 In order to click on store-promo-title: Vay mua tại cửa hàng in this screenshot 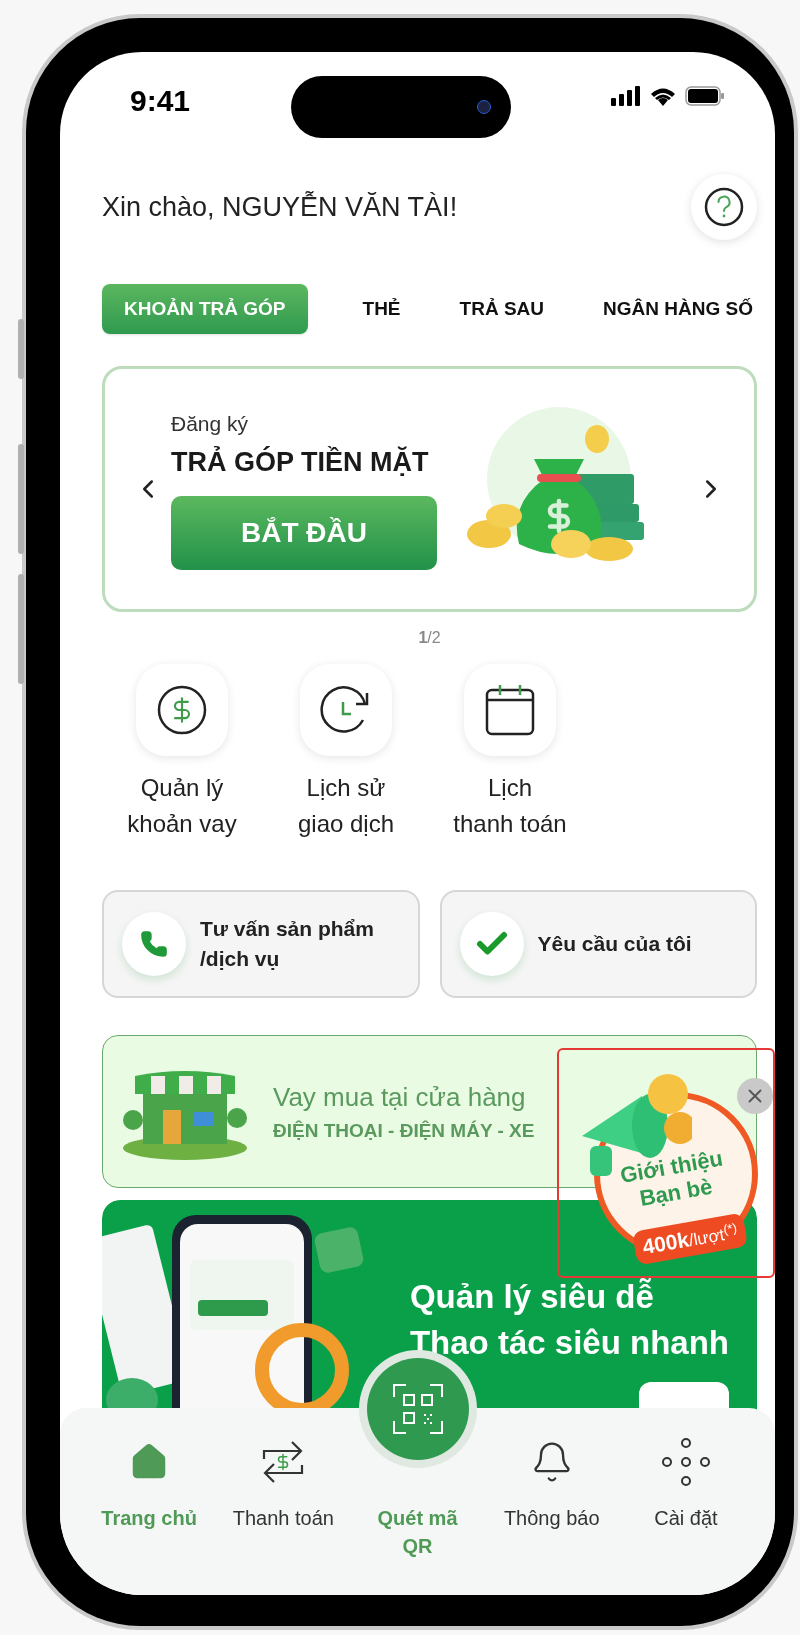, I will do `click(400, 1097)`.